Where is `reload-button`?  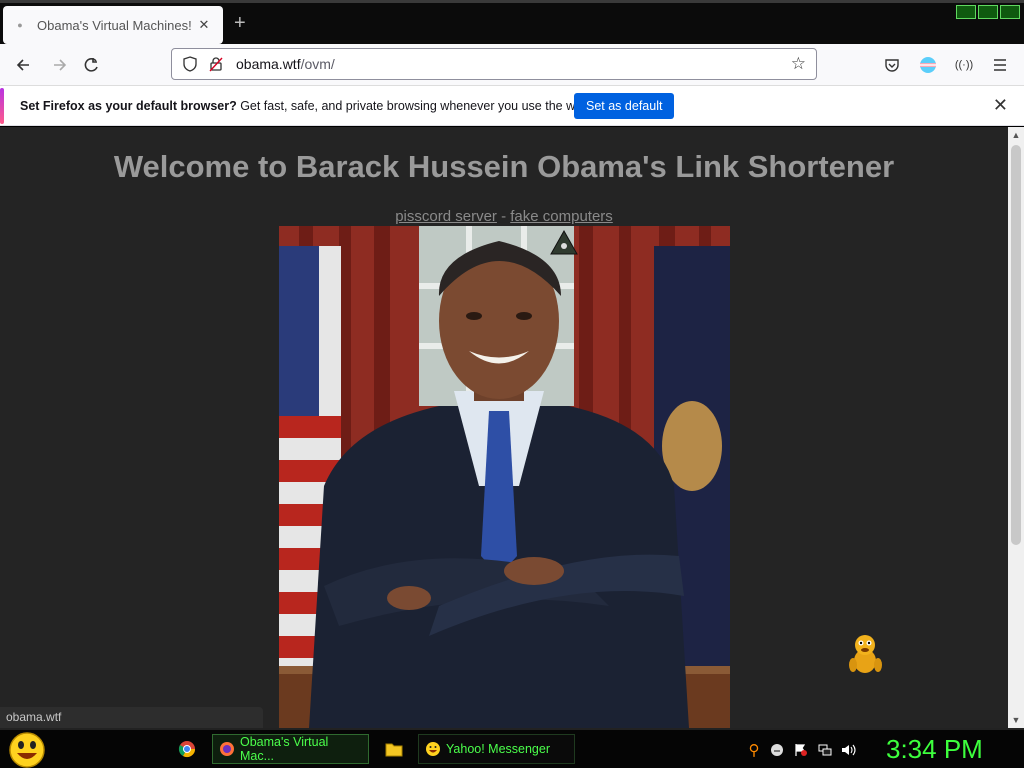 reload-button is located at coordinates (92, 65).